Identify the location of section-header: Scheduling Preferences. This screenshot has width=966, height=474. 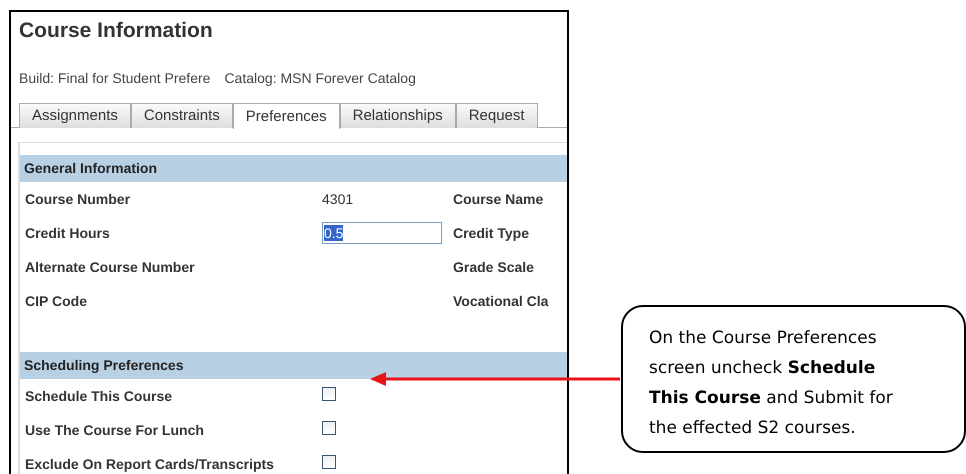
(293, 365).